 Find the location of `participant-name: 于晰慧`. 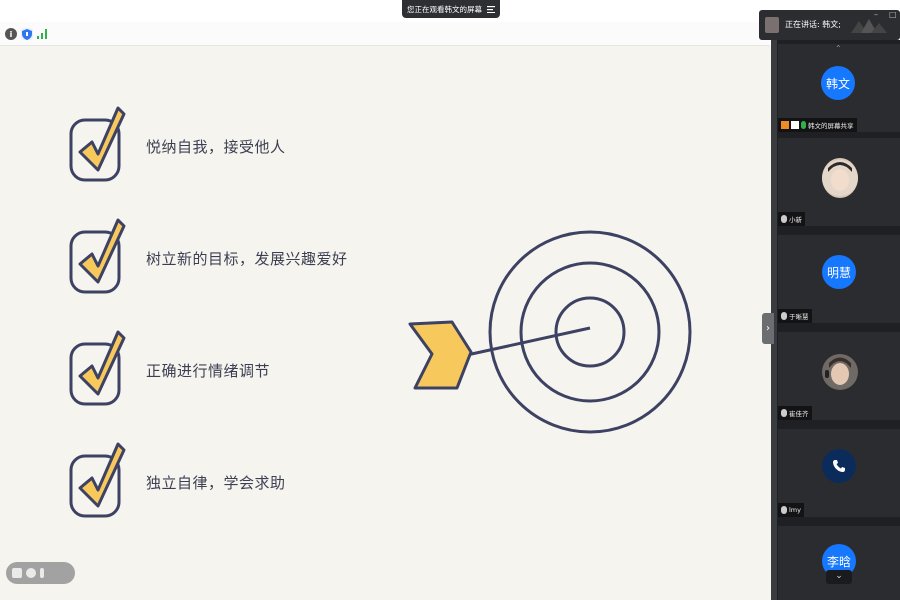

participant-name: 于晰慧 is located at coordinates (799, 317).